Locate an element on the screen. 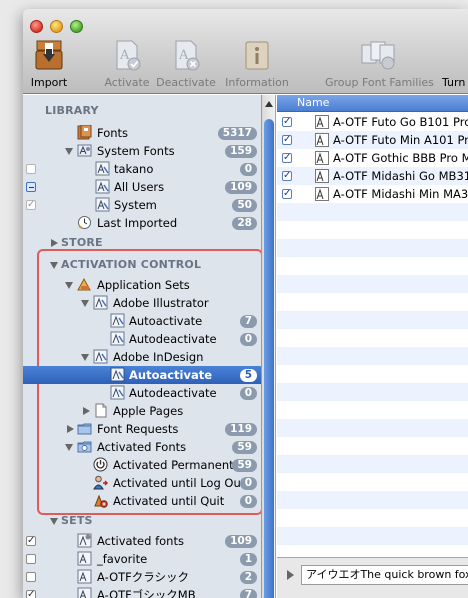  import-button: Import is located at coordinates (49, 64).